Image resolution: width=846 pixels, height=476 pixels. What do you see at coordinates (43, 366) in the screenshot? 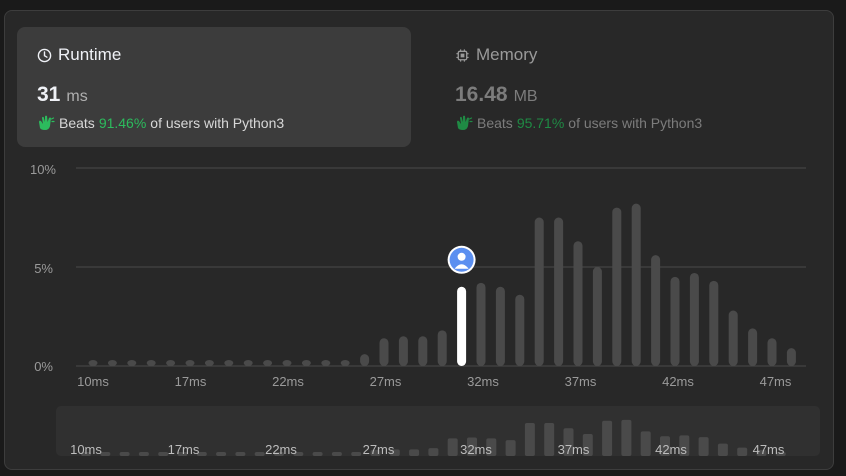
I see `y-tick-label: 0%` at bounding box center [43, 366].